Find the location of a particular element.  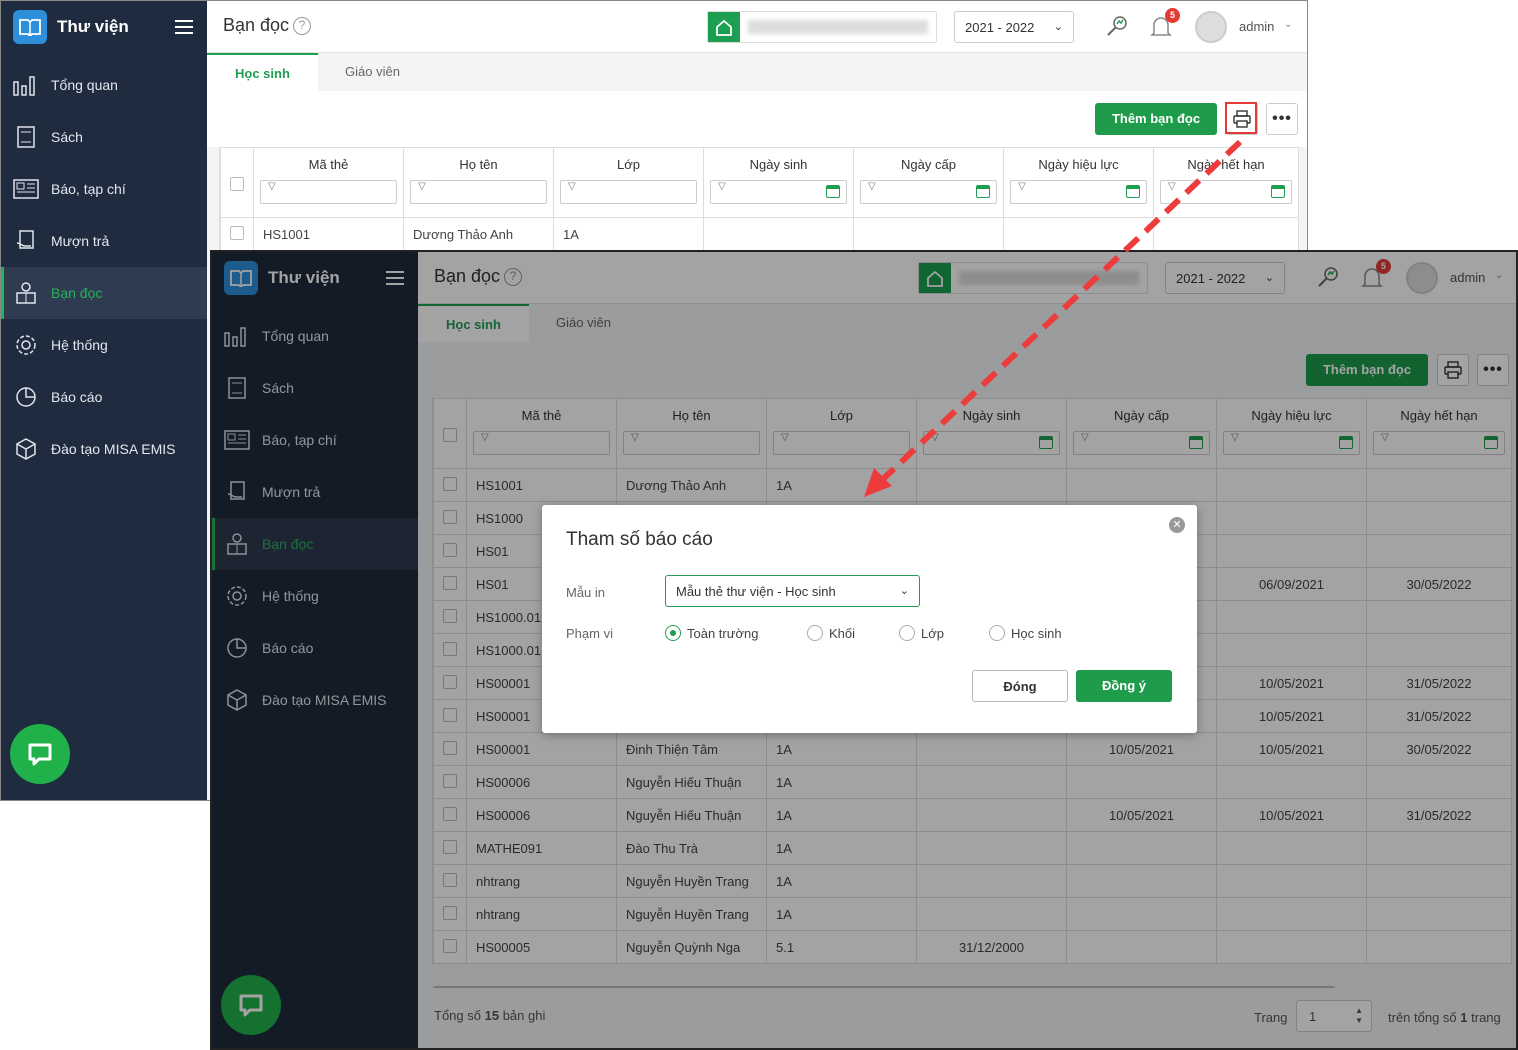

select-all-header is located at coordinates (237, 182).